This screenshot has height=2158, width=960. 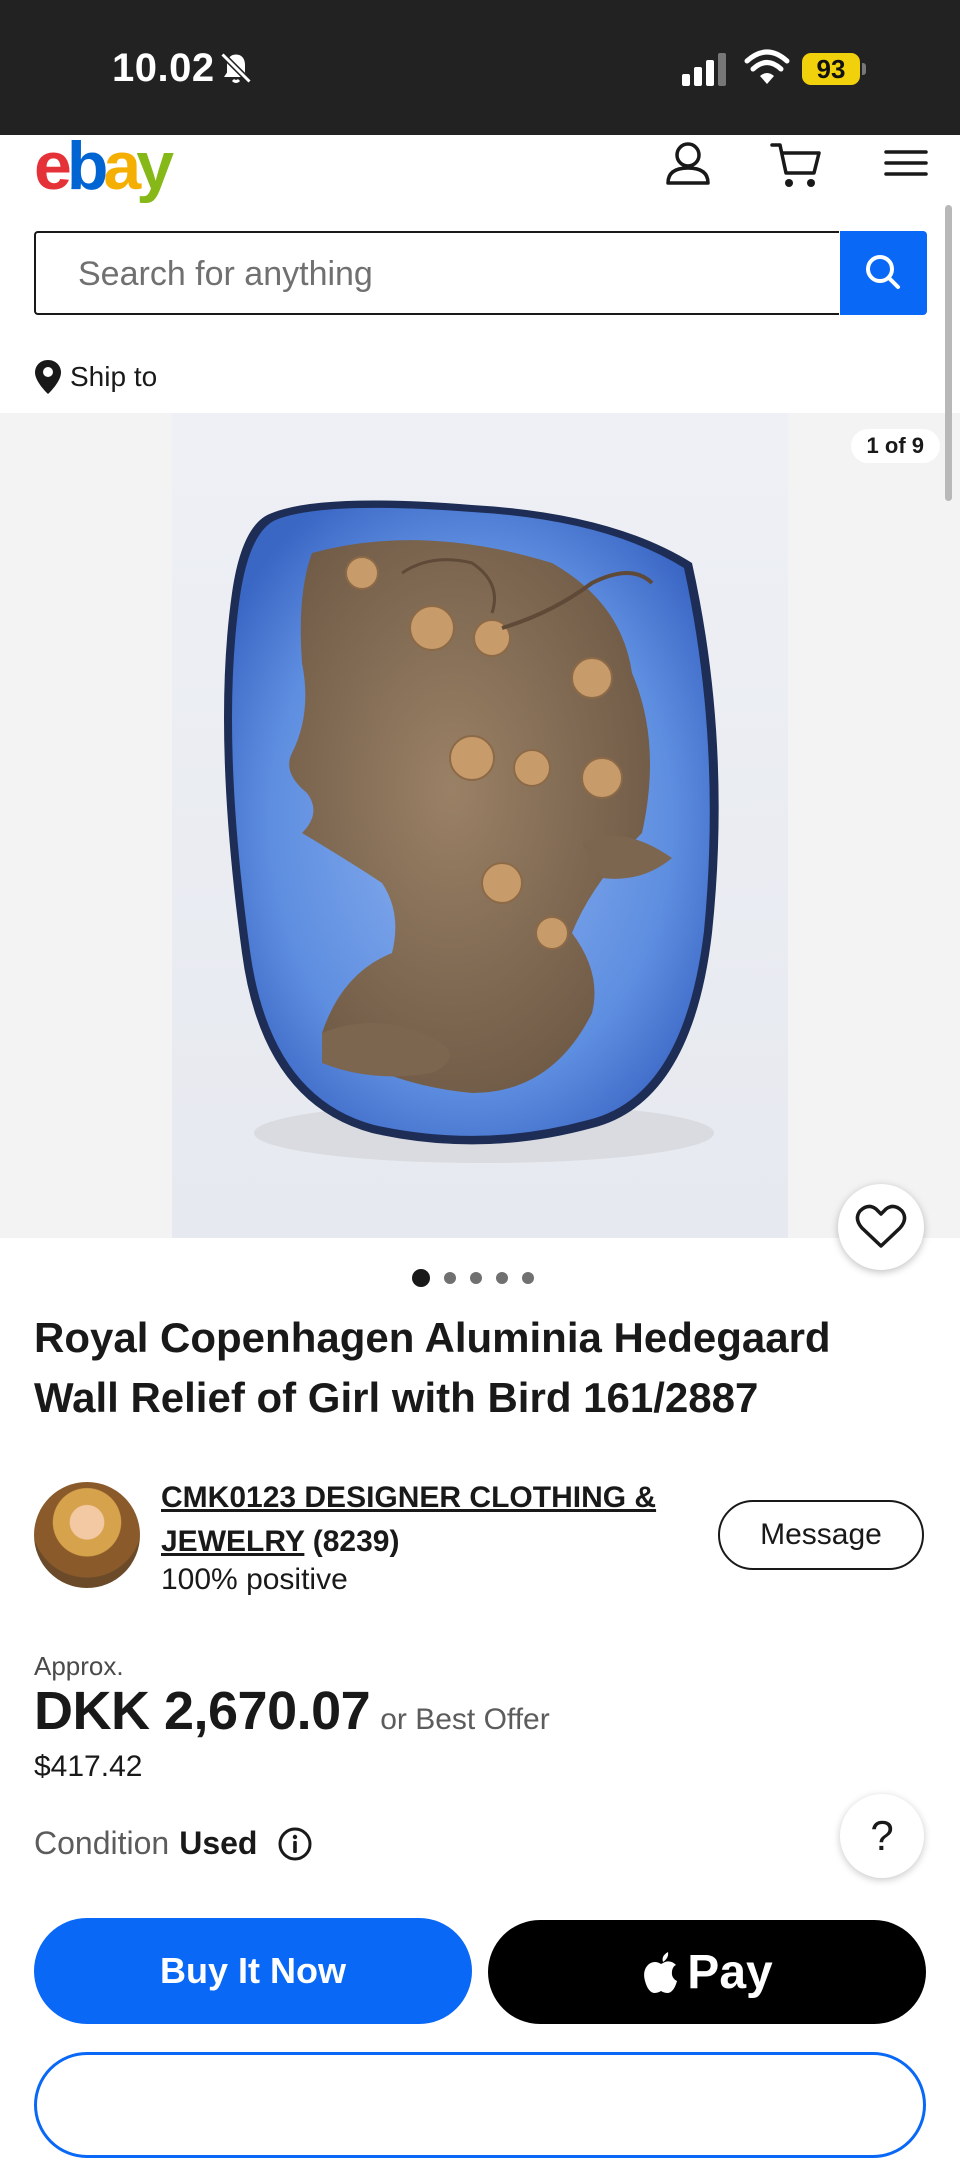 What do you see at coordinates (906, 165) in the screenshot?
I see `menu-icon` at bounding box center [906, 165].